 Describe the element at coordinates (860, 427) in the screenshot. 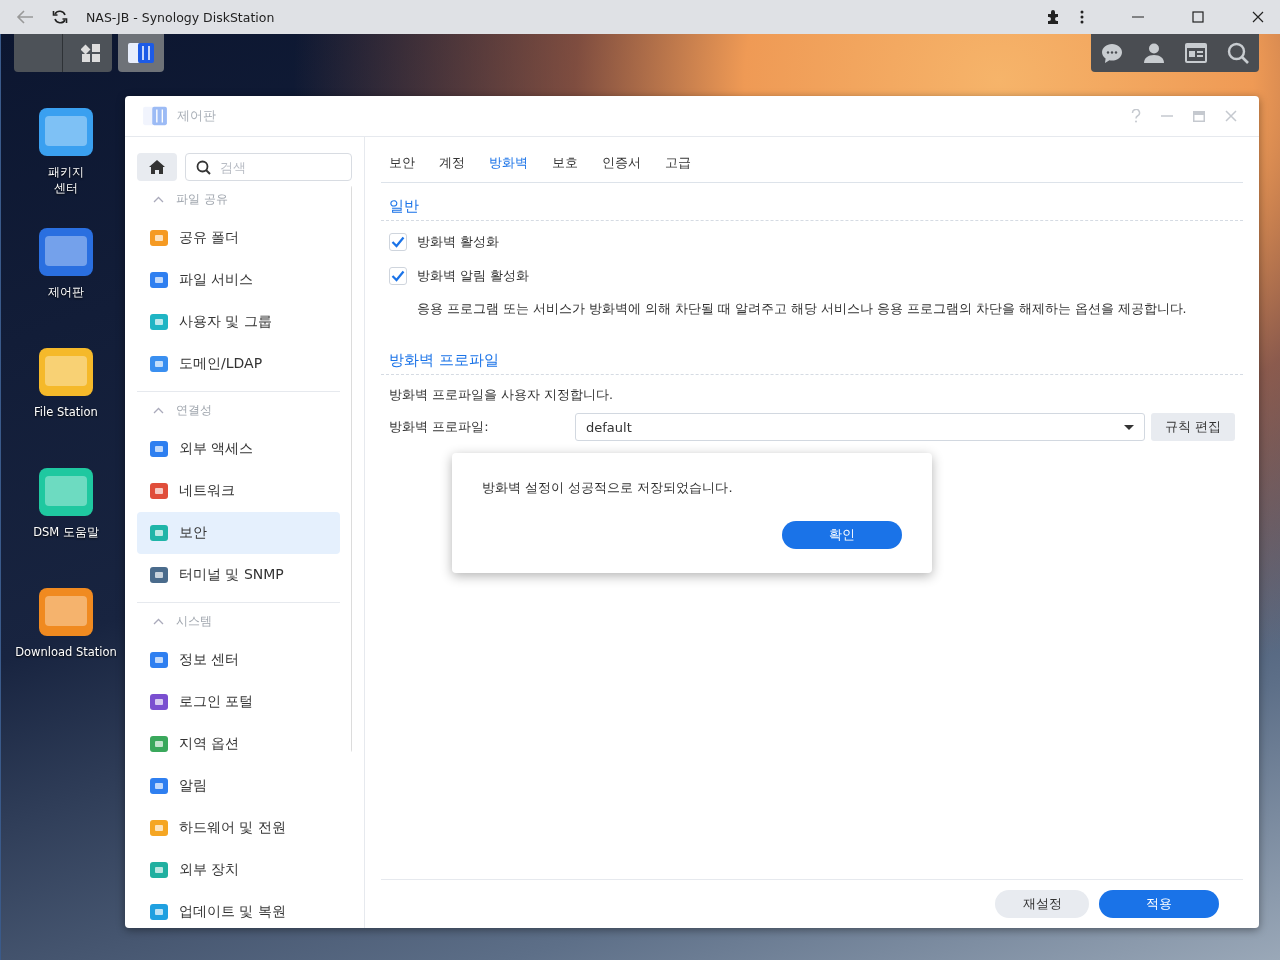

I see `profile-dropdown: default` at that location.